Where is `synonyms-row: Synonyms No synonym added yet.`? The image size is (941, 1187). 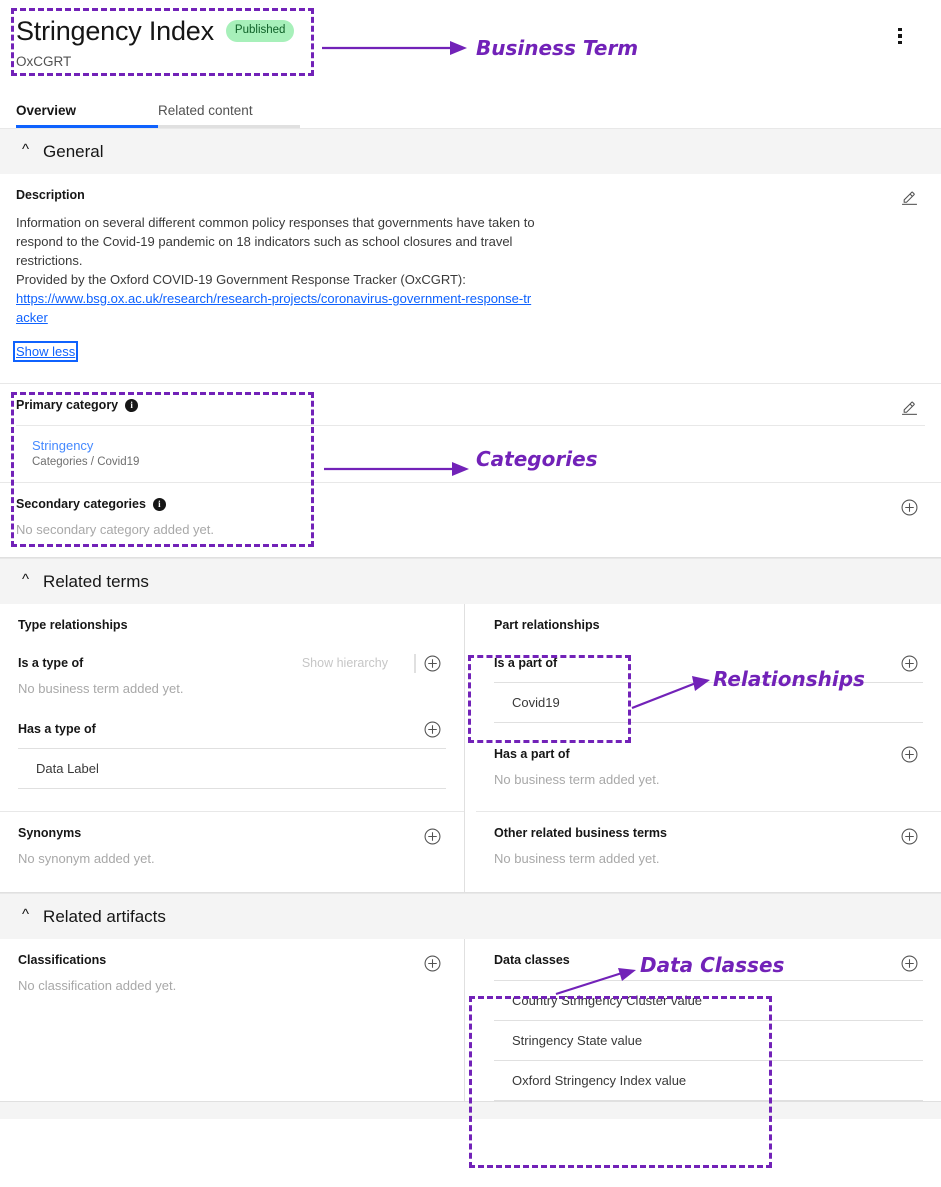 synonyms-row: Synonyms No synonym added yet. is located at coordinates (232, 851).